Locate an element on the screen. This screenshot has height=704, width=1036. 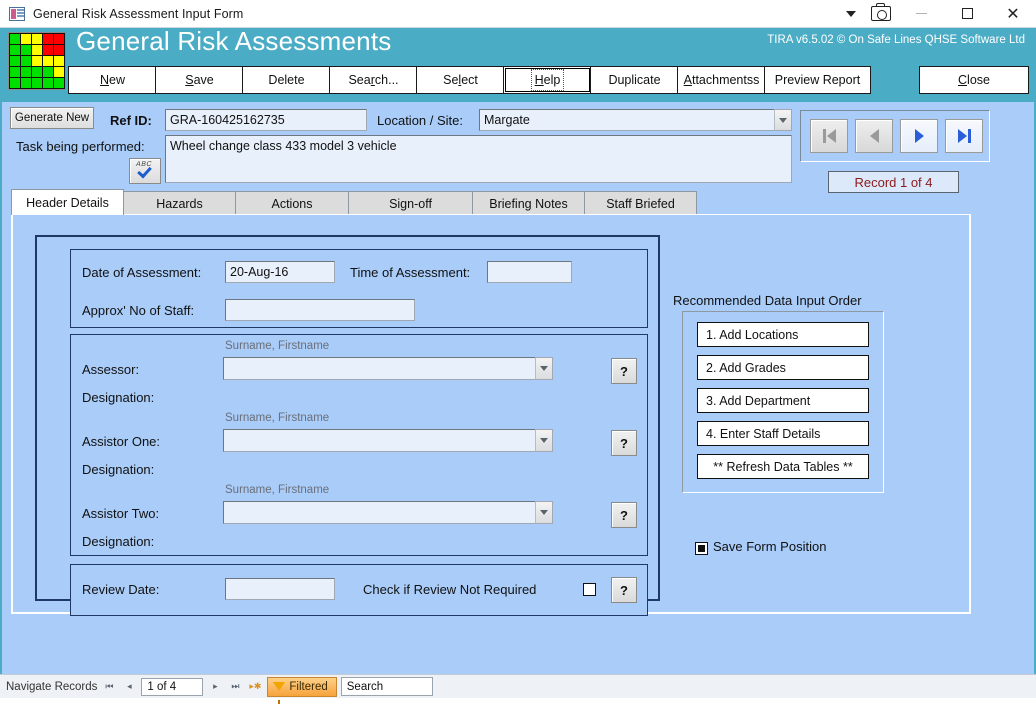
data-input-order-button-5: ** Refresh Data Tables ** is located at coordinates (783, 466).